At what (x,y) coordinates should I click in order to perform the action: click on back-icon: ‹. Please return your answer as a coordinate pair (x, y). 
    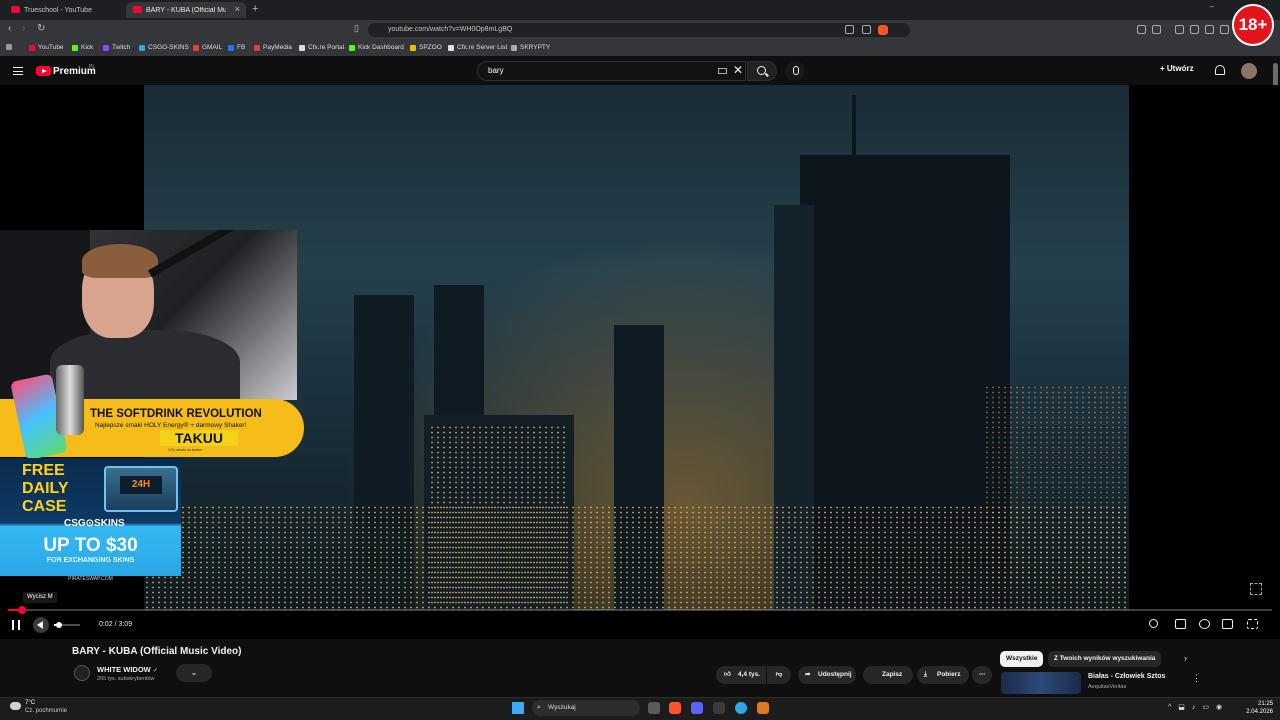
    Looking at the image, I should click on (9, 28).